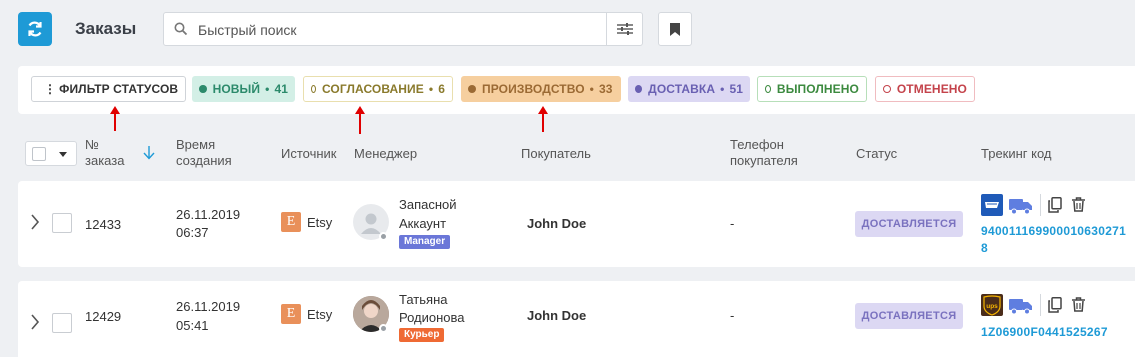 Image resolution: width=1135 pixels, height=357 pixels. I want to click on refresh-icon, so click(35, 29).